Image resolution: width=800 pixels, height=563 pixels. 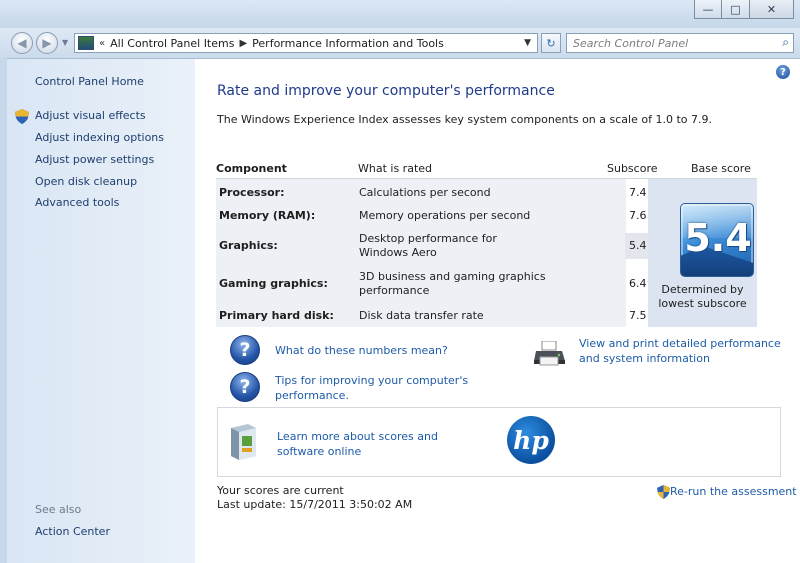 What do you see at coordinates (708, 9) in the screenshot?
I see `minimize-button: —` at bounding box center [708, 9].